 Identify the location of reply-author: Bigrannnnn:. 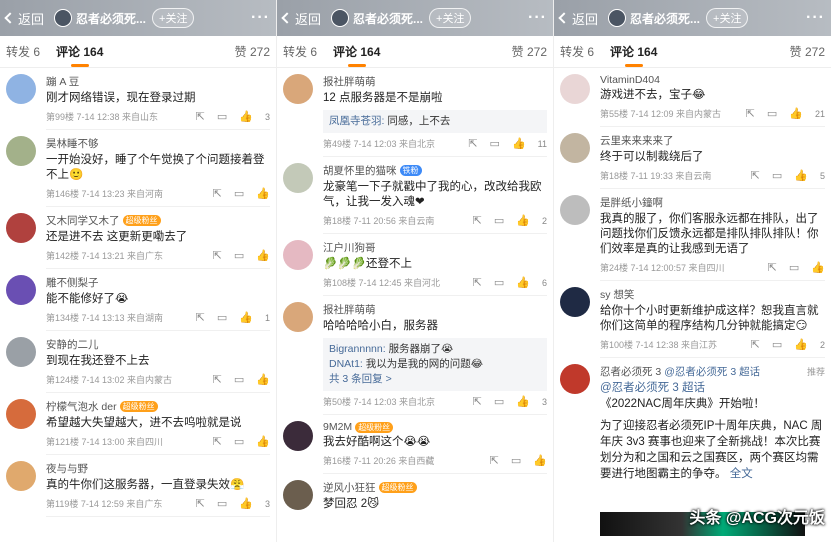
(357, 349).